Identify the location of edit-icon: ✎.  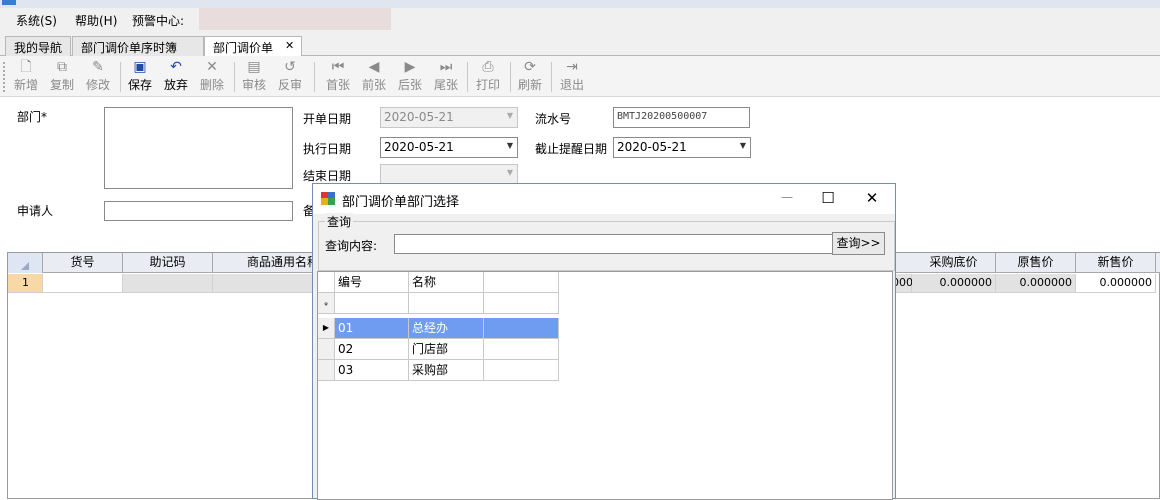
(98, 67).